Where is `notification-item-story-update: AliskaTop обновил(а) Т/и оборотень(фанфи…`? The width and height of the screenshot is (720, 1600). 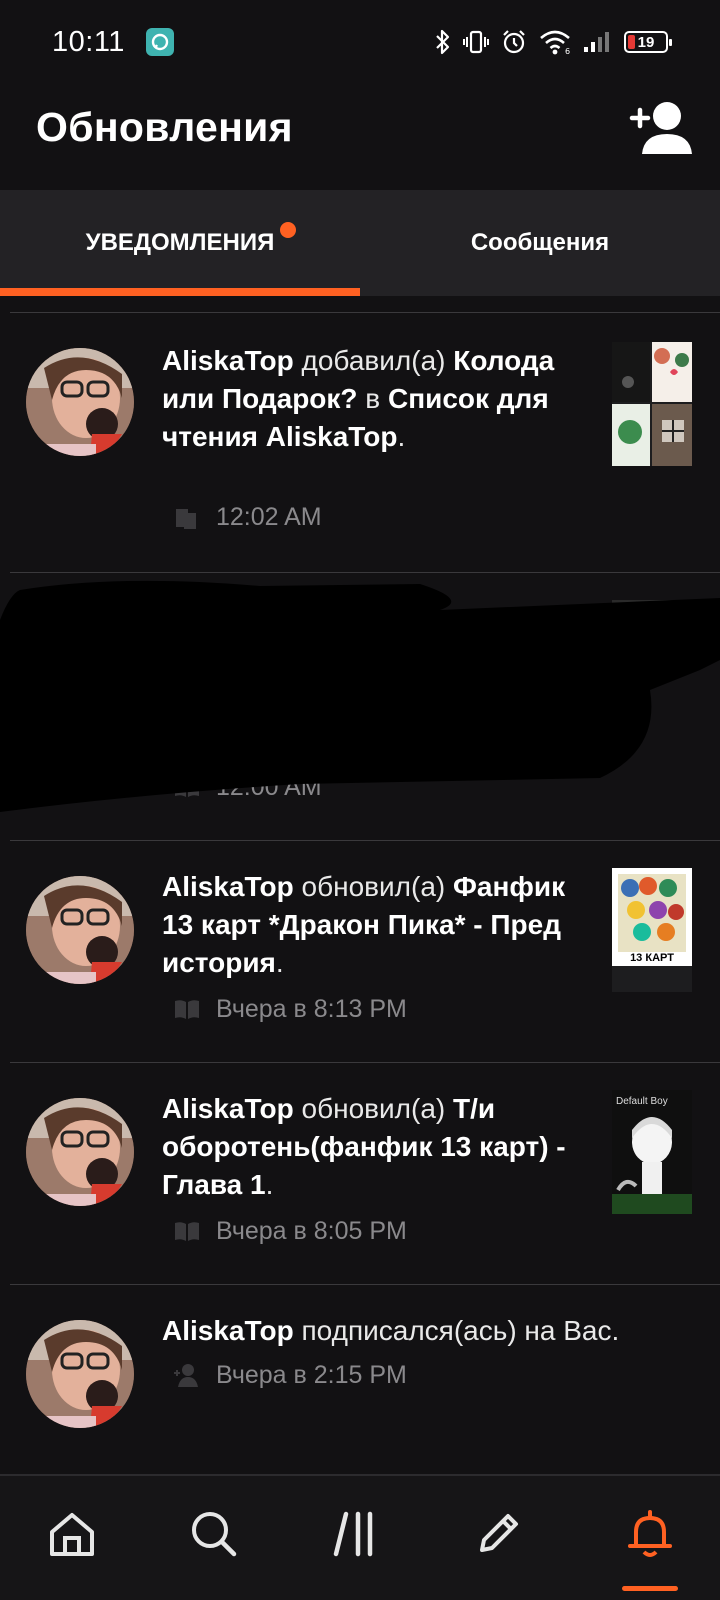
notification-item-story-update: AliskaTop обновил(а) Т/и оборотень(фанфи… is located at coordinates (360, 1174).